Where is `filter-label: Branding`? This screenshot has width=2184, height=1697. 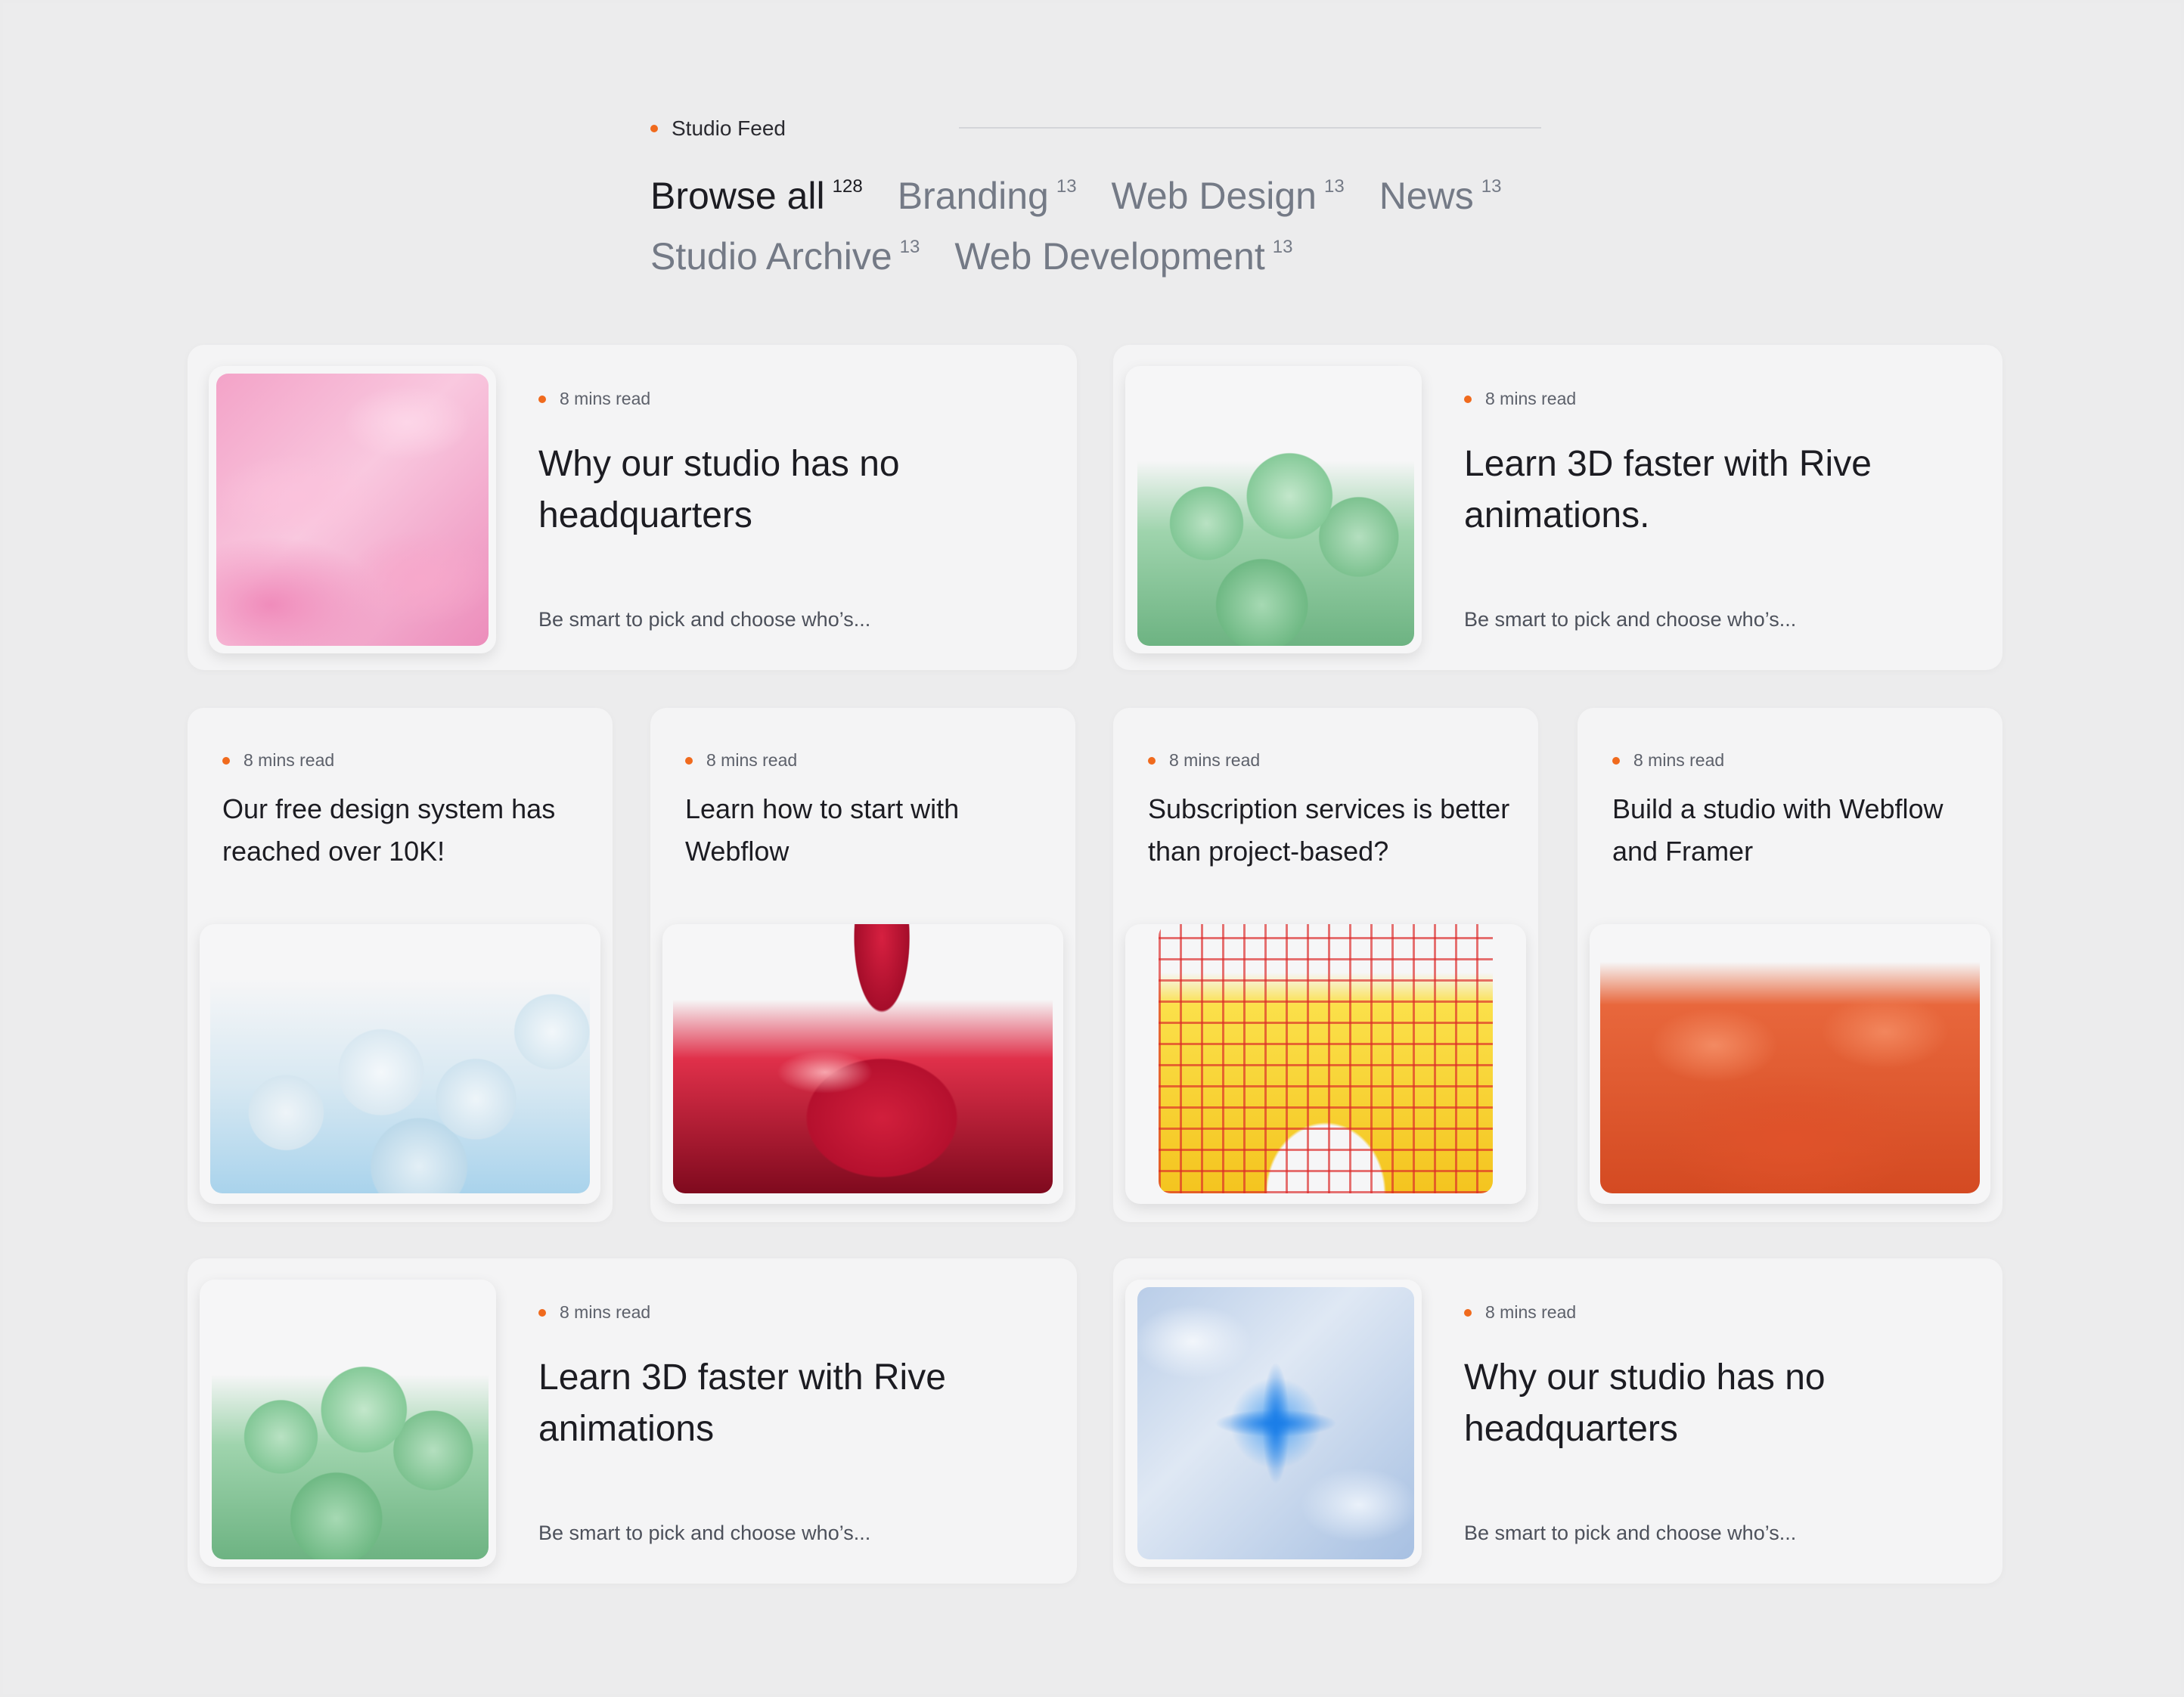
filter-label: Branding is located at coordinates (973, 196).